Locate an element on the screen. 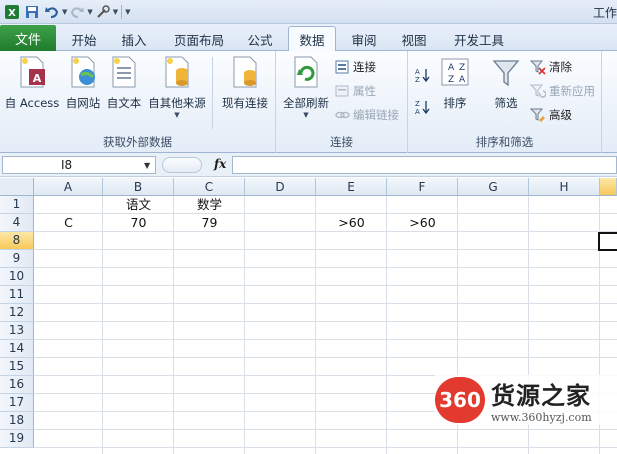 This screenshot has width=617, height=454. tools-icon is located at coordinates (103, 12).